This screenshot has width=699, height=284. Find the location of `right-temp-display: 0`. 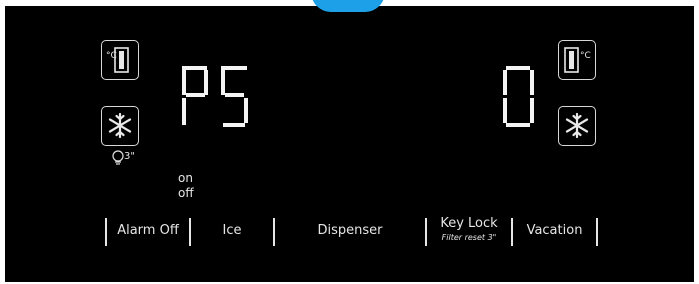

right-temp-display: 0 is located at coordinates (524, 96).